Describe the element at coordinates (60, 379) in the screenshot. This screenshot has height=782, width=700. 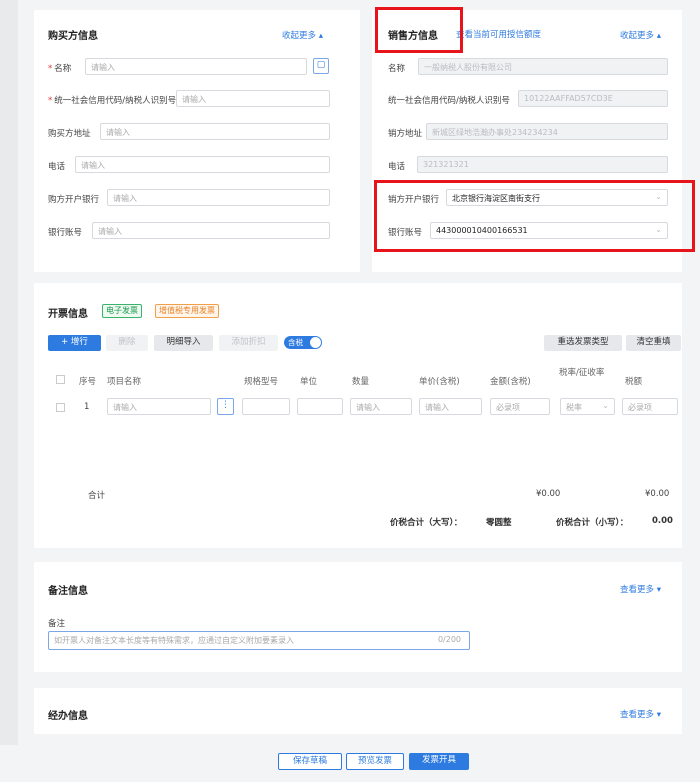
I see `select-all-checkbox` at that location.